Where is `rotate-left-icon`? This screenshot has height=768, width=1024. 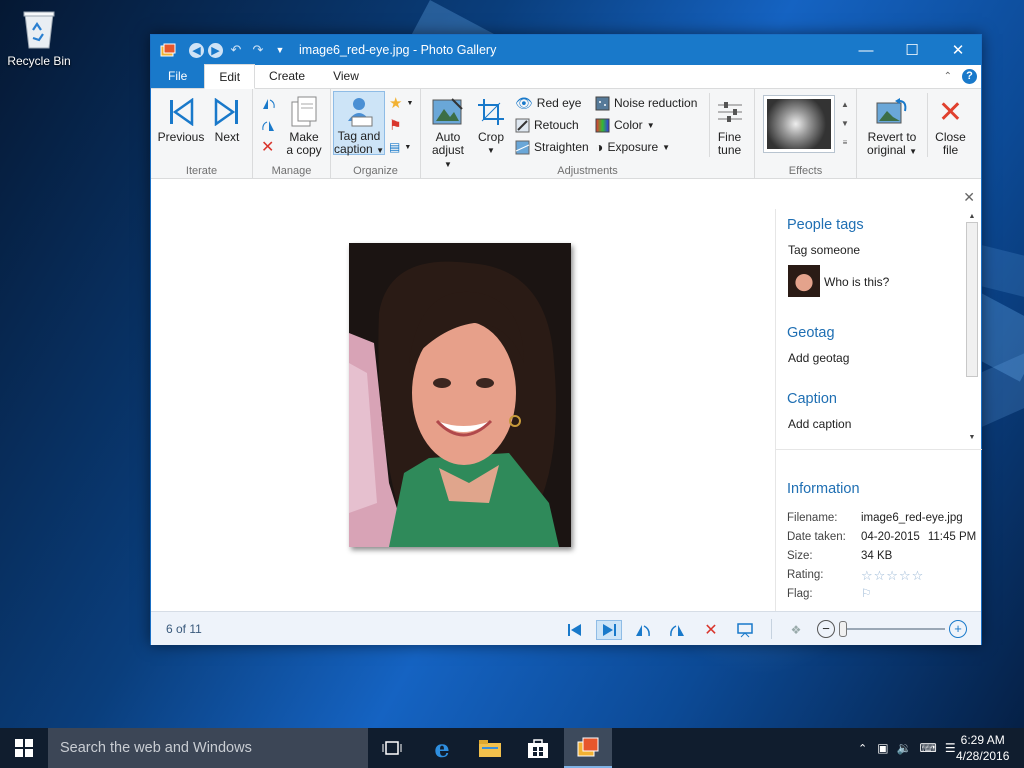 rotate-left-icon is located at coordinates (643, 631).